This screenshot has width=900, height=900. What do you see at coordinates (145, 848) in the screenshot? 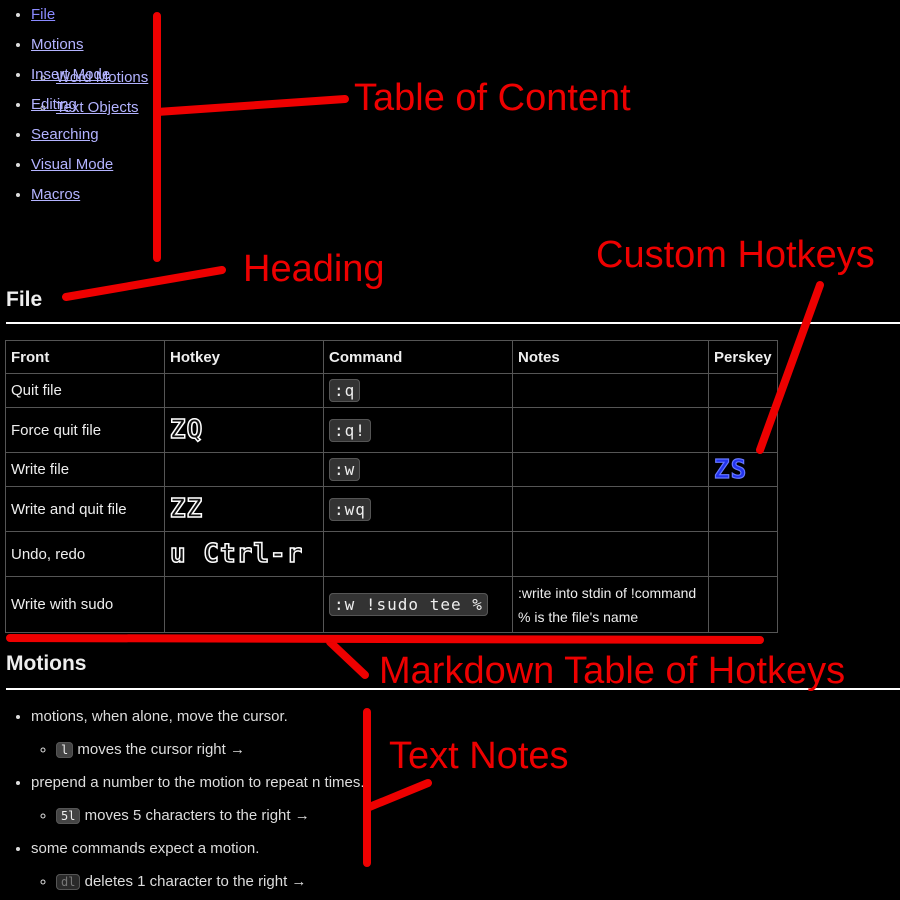
I see `note-text: some commands expect a motion.` at bounding box center [145, 848].